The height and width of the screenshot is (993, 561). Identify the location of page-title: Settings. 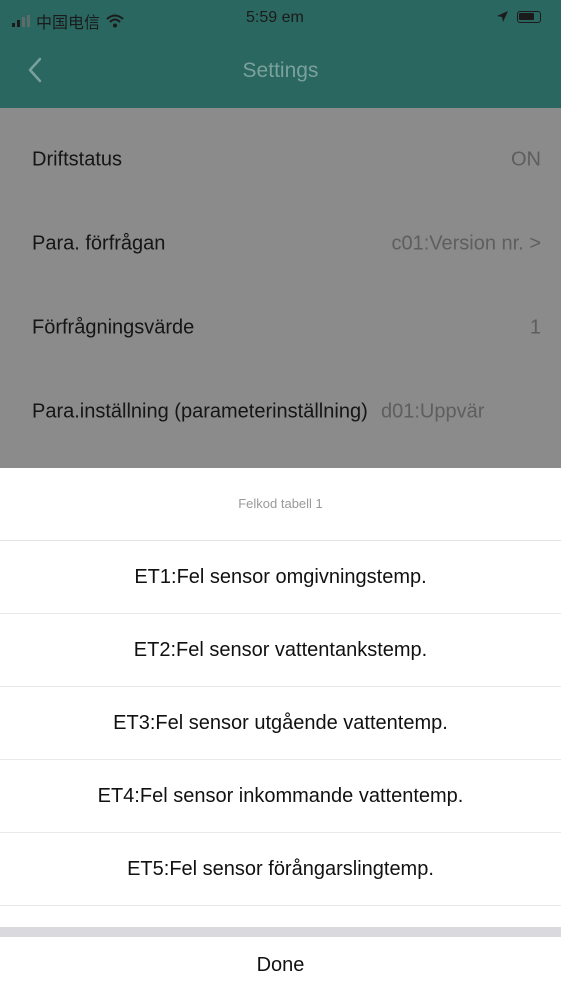
(280, 70).